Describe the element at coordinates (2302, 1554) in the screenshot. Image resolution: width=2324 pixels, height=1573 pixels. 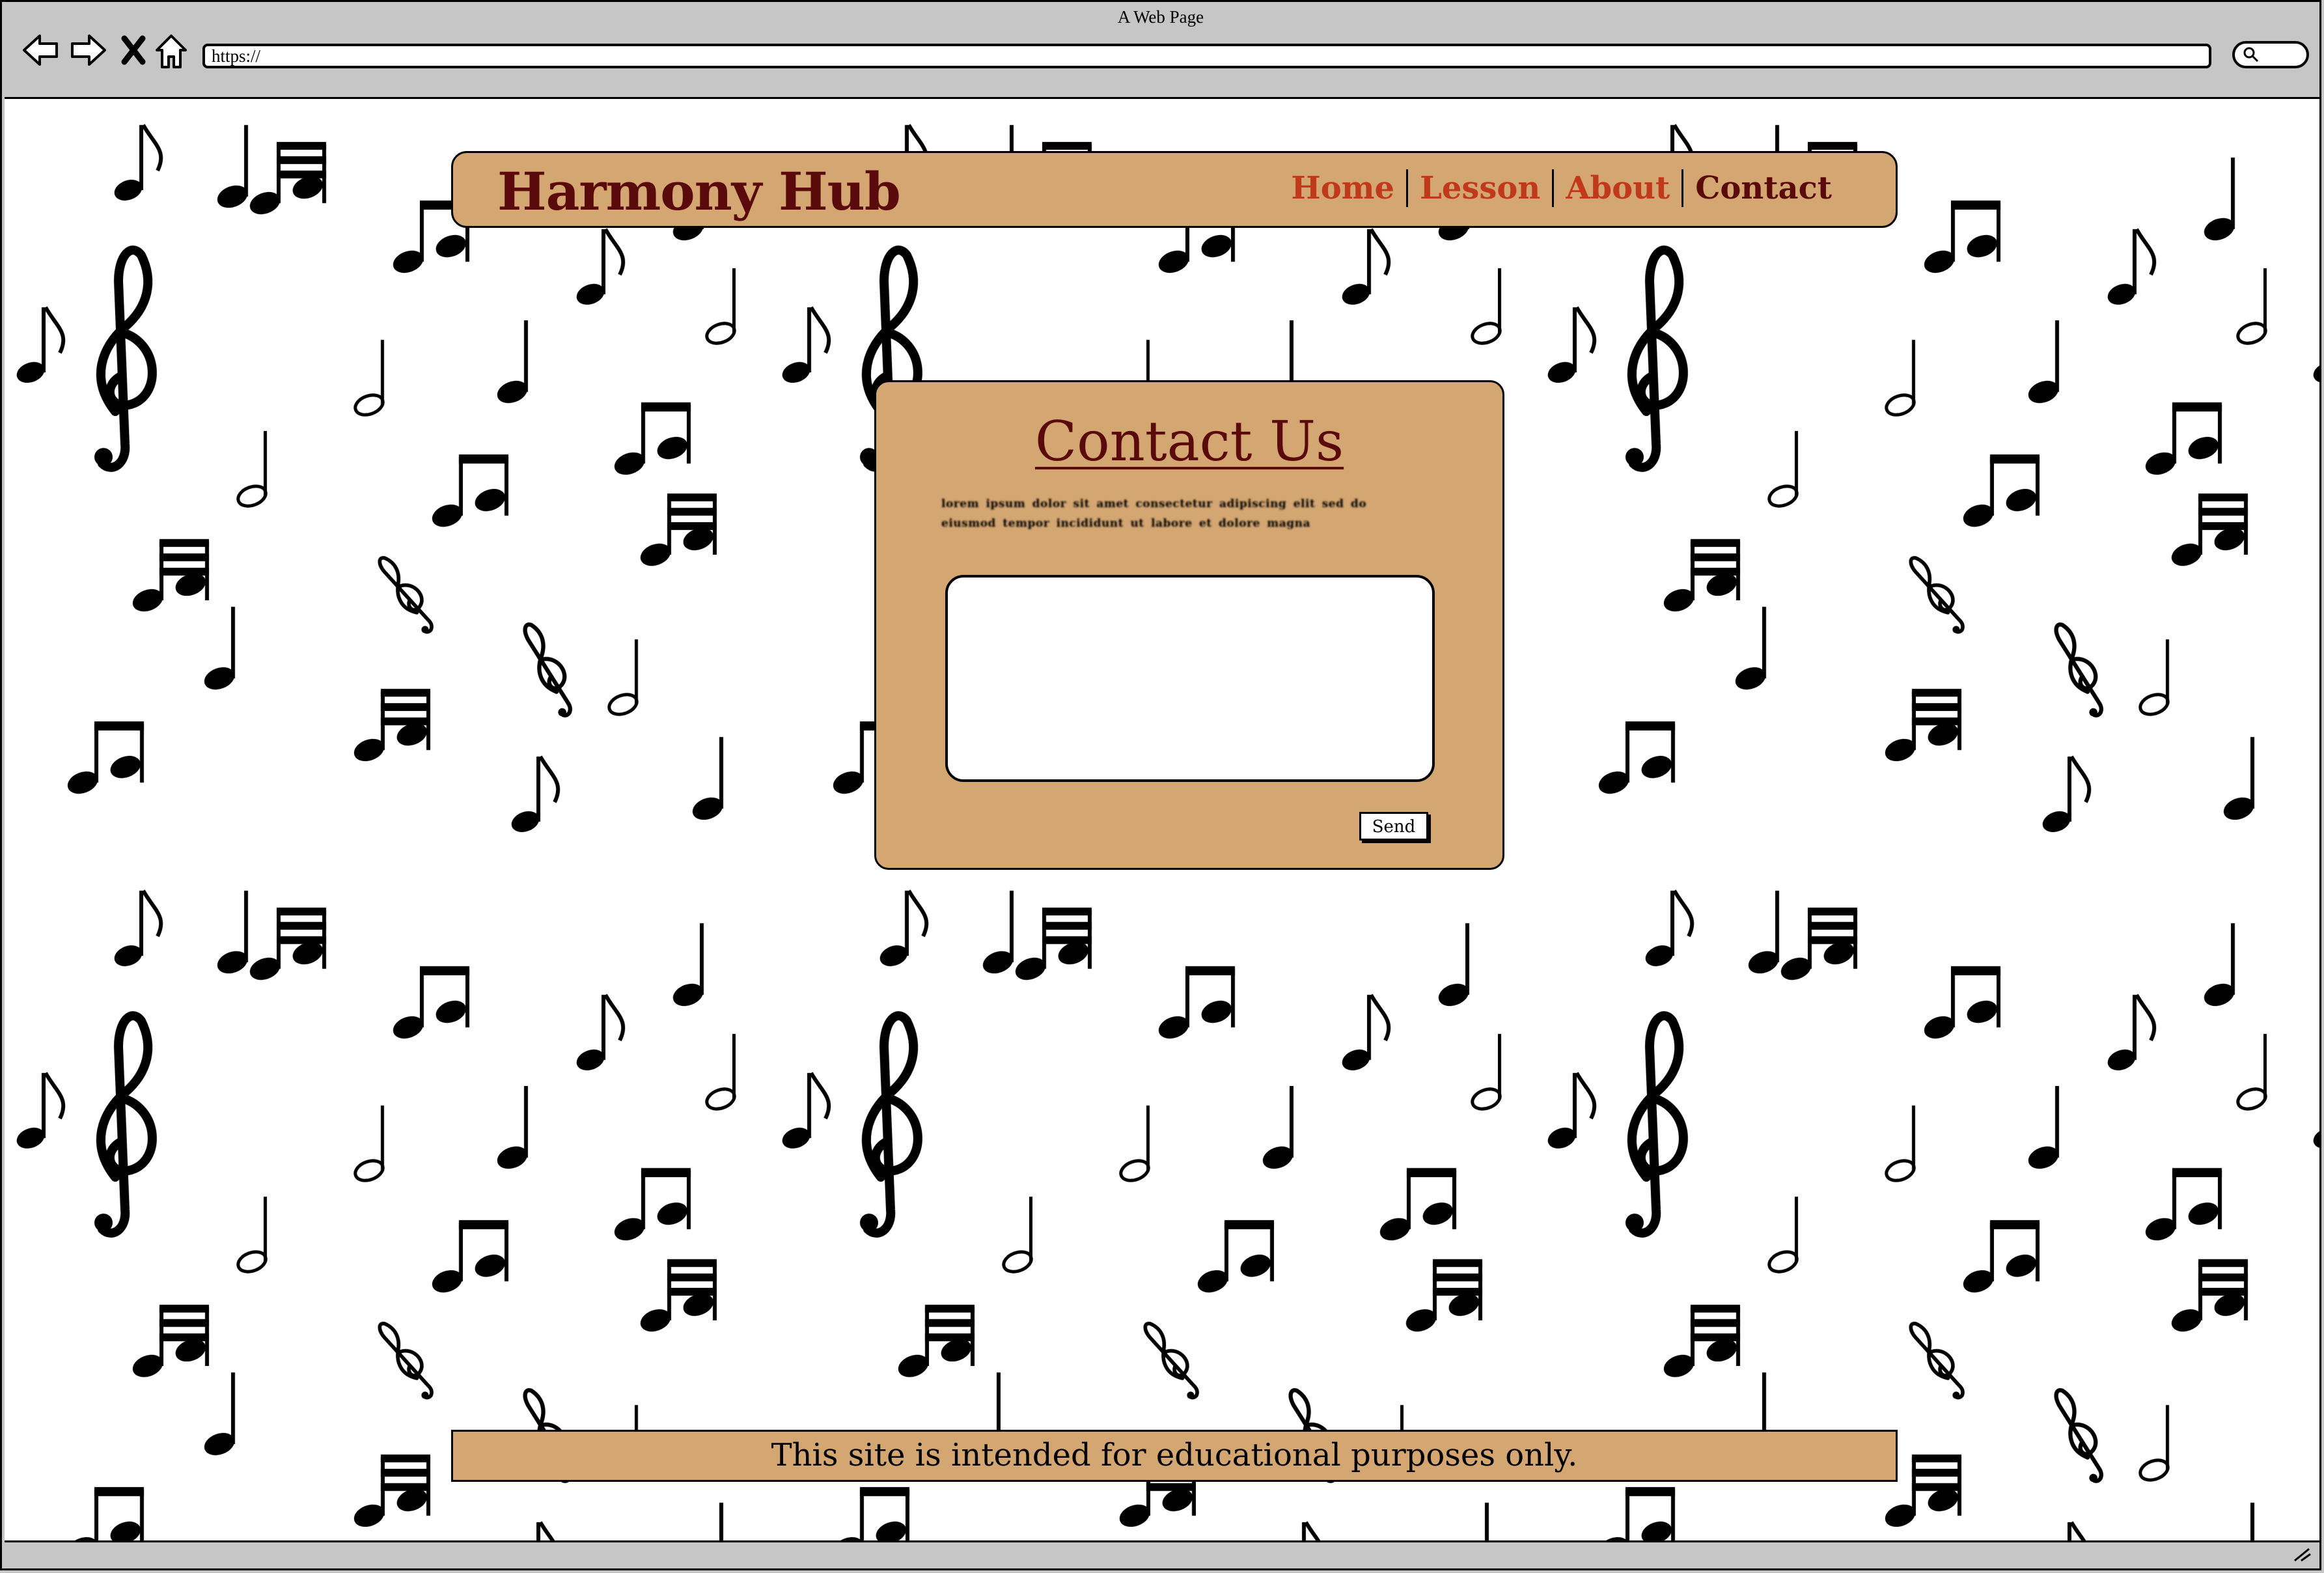
I see `resize-grip-icon` at that location.